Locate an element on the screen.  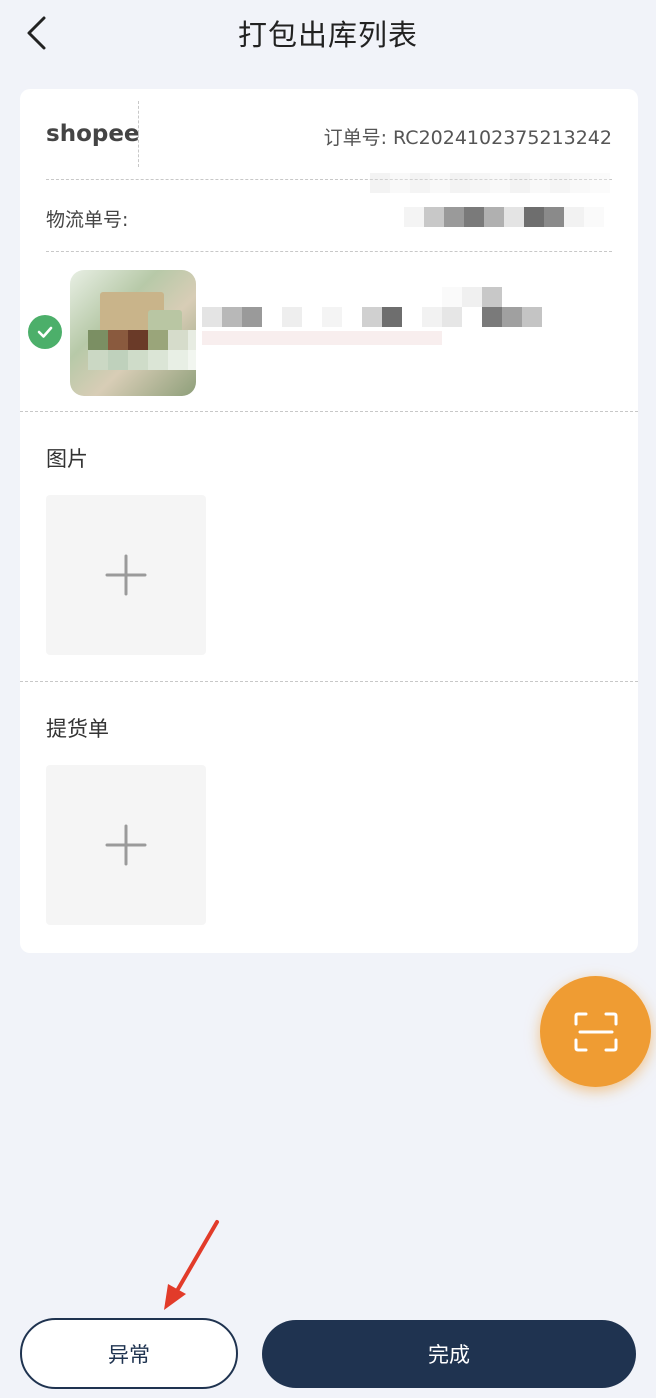
arrow-icon is located at coordinates (191, 1265).